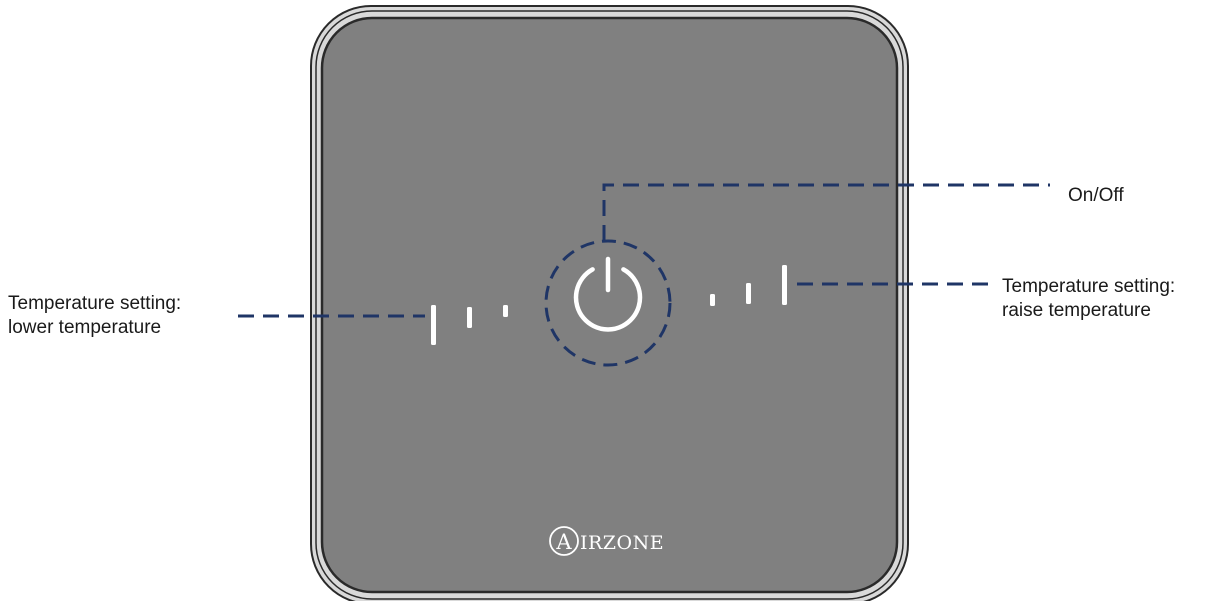  What do you see at coordinates (1076, 310) in the screenshot?
I see `raise-callout-line2: raise temperature` at bounding box center [1076, 310].